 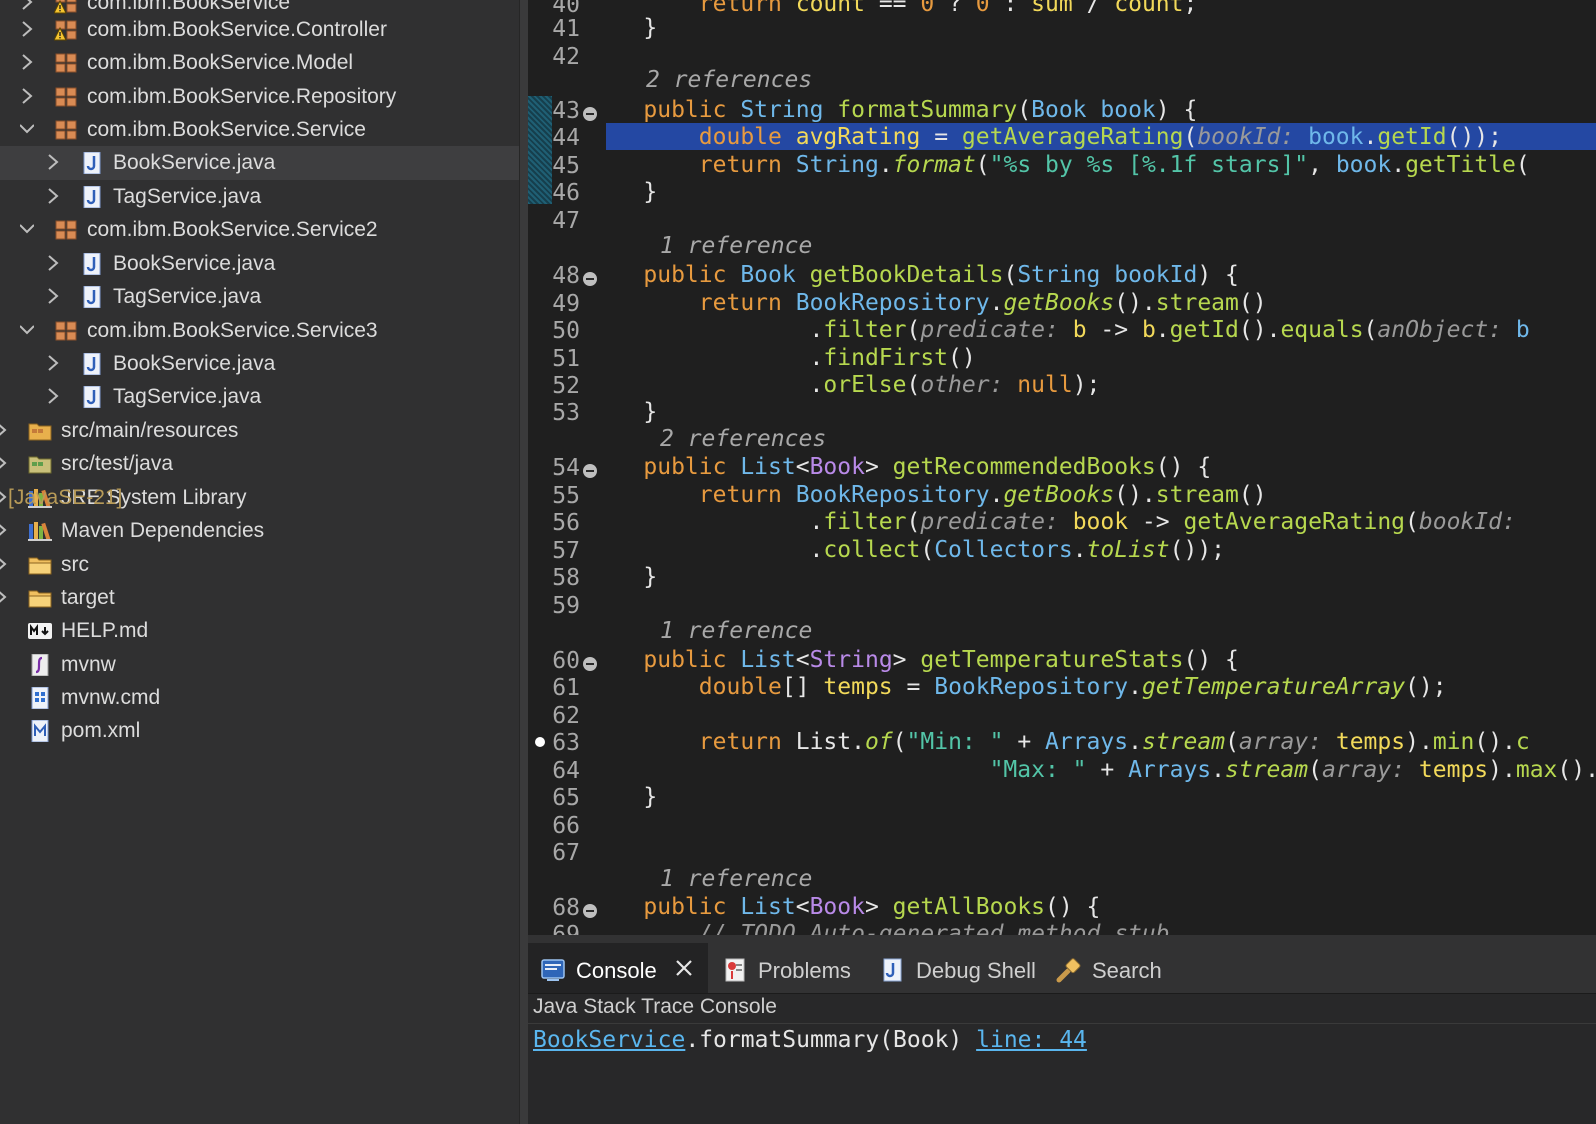 I want to click on tree-item: src/main/resources, so click(x=259, y=431).